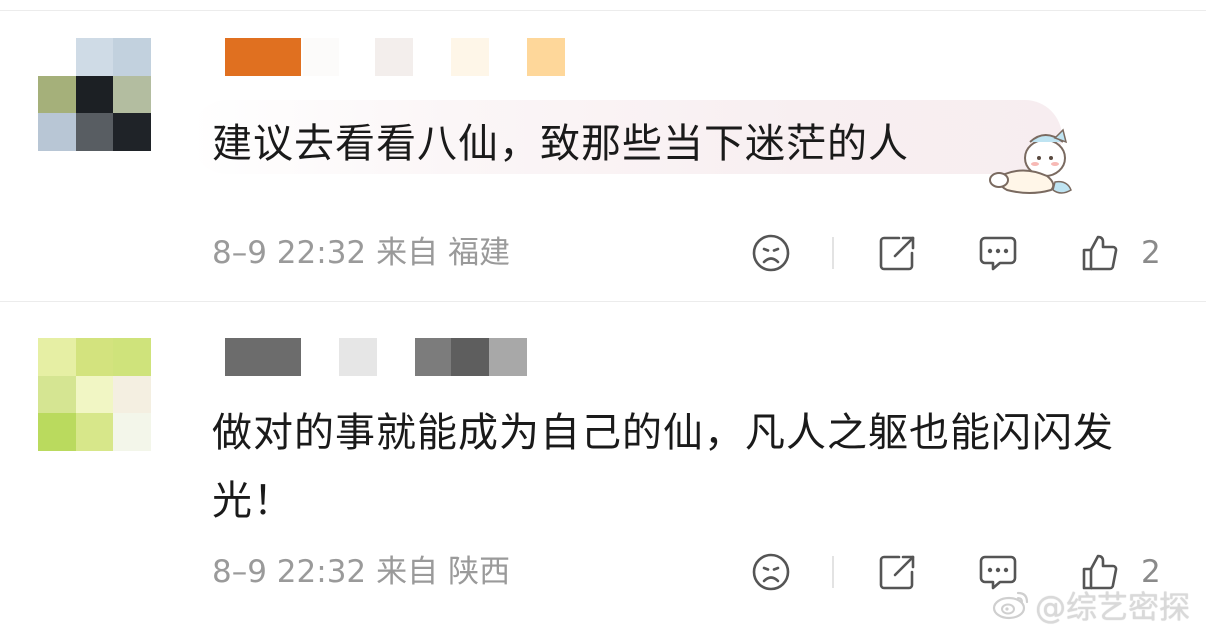  I want to click on like-count: 2, so click(1151, 253).